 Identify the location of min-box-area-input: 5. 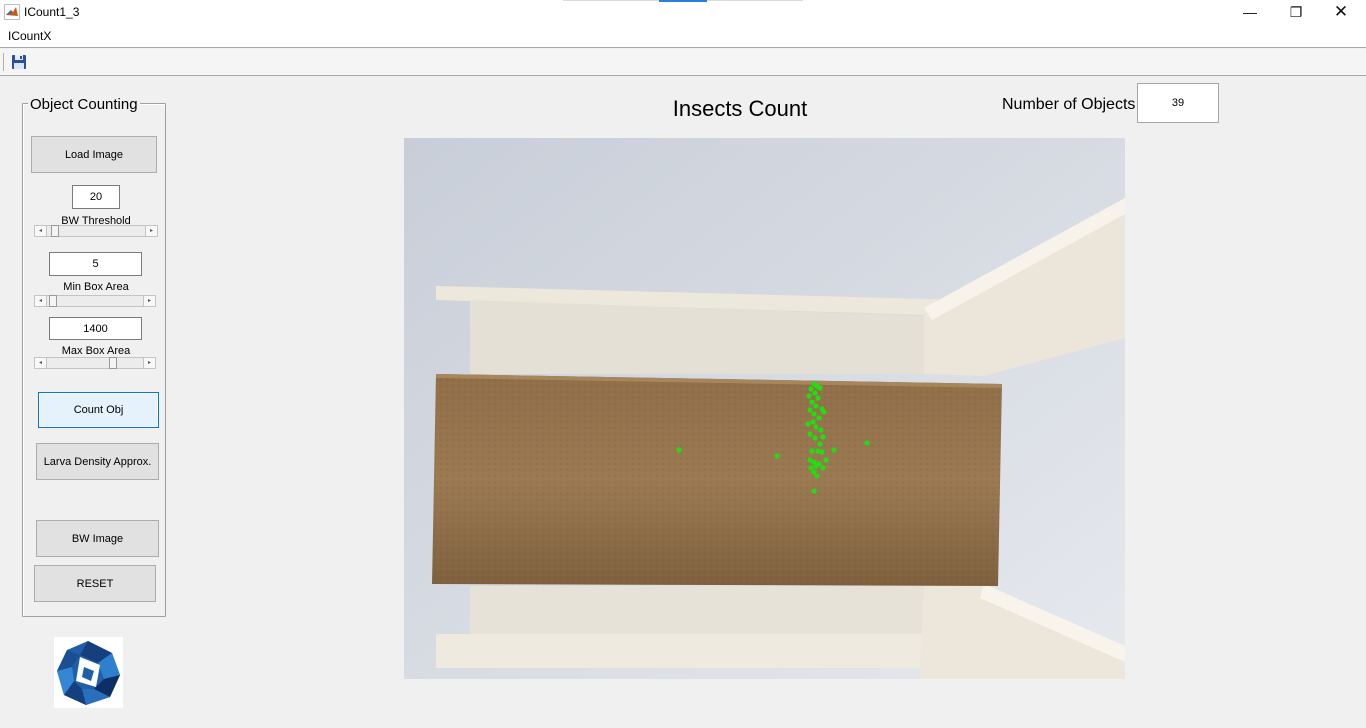
(95, 264).